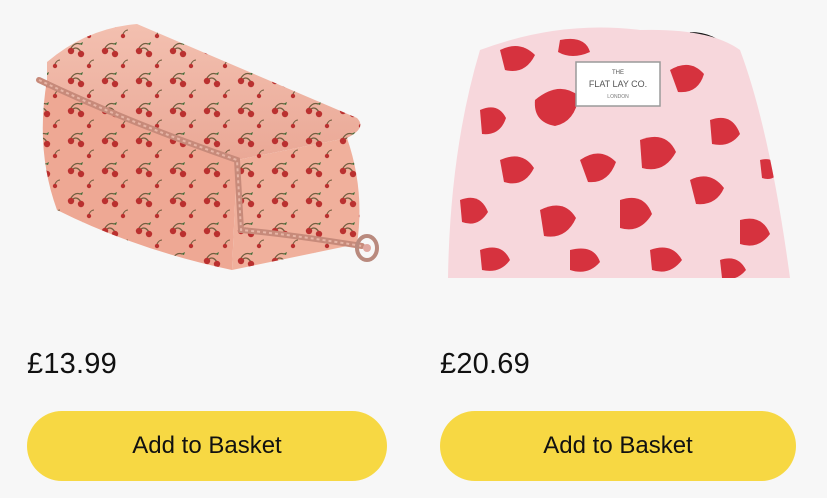 The height and width of the screenshot is (498, 827). What do you see at coordinates (618, 97) in the screenshot?
I see `label-line-3: LONDON` at bounding box center [618, 97].